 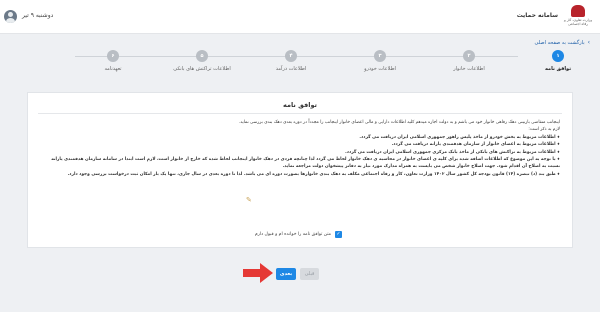 I want to click on consent-label: متن توافق نامه را خوانده ام و قبول دارم, so click(x=292, y=234).